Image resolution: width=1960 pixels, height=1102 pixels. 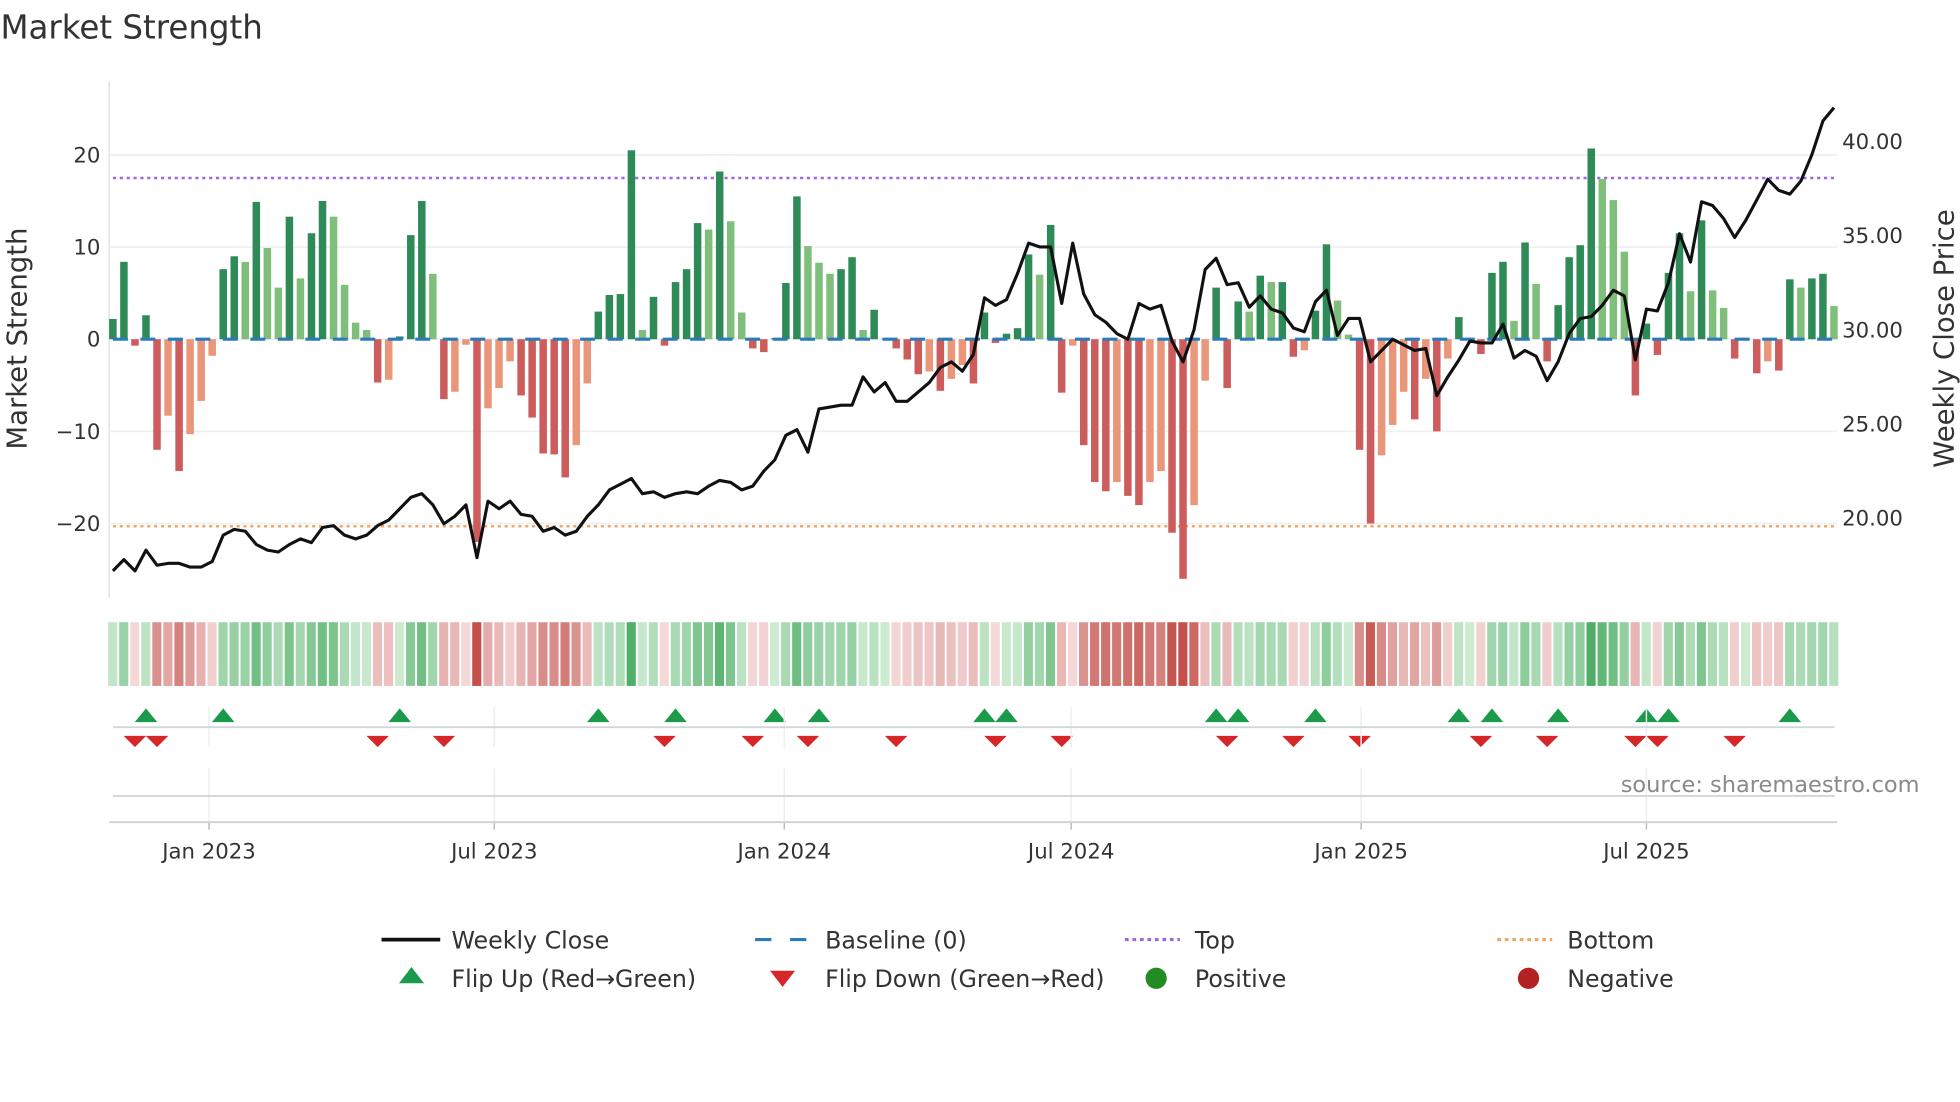 I want to click on legend-item-baseline: Baseline (0), so click(x=861, y=940).